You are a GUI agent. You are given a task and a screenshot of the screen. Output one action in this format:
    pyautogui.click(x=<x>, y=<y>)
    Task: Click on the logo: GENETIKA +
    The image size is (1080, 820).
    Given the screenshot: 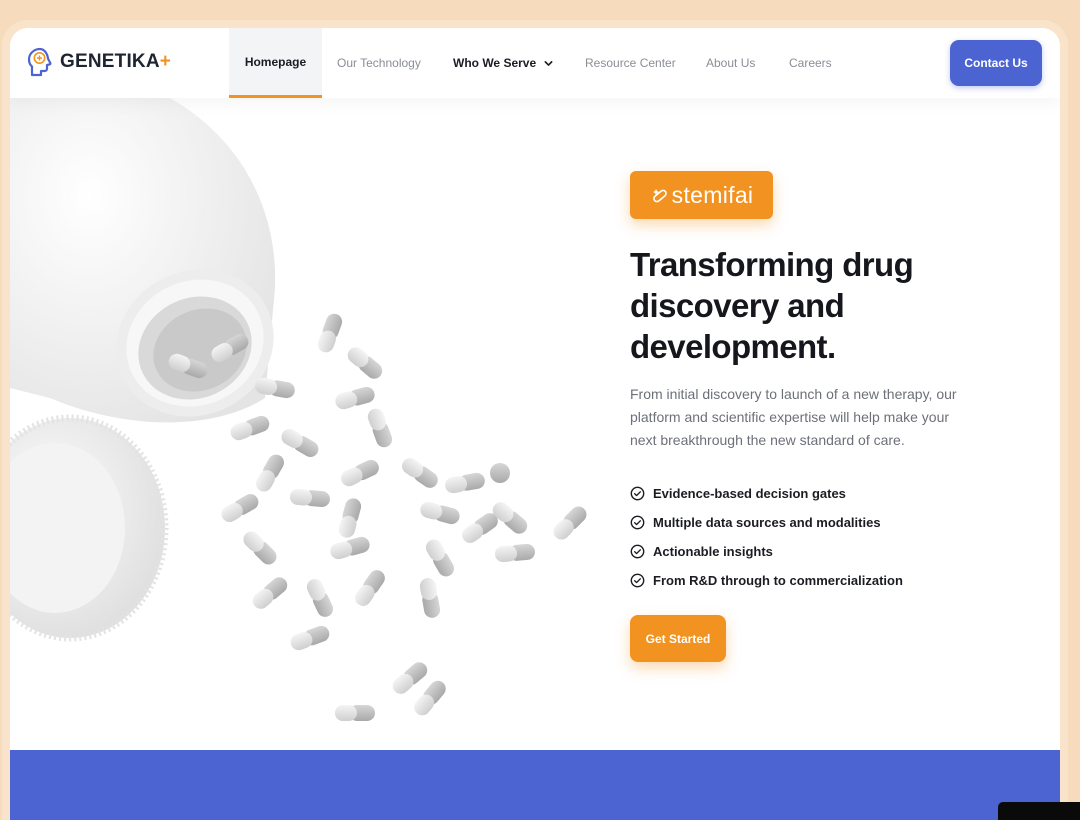 What is the action you would take?
    pyautogui.click(x=98, y=62)
    